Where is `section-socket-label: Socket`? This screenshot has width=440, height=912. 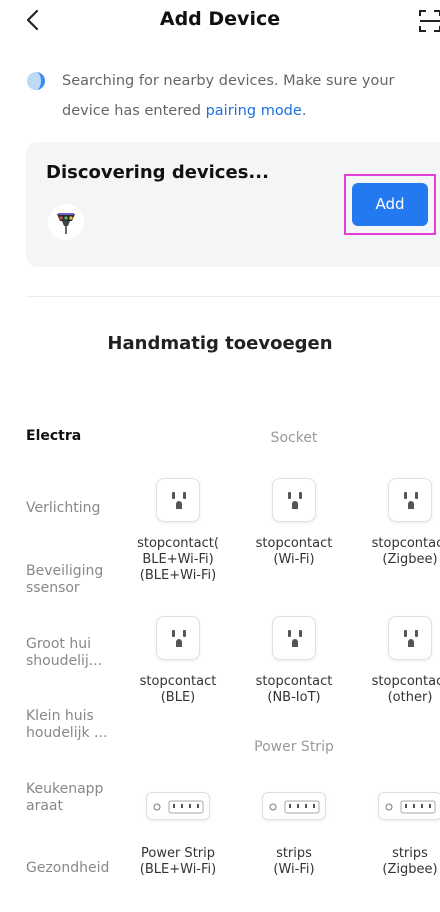
section-socket-label: Socket is located at coordinates (294, 438).